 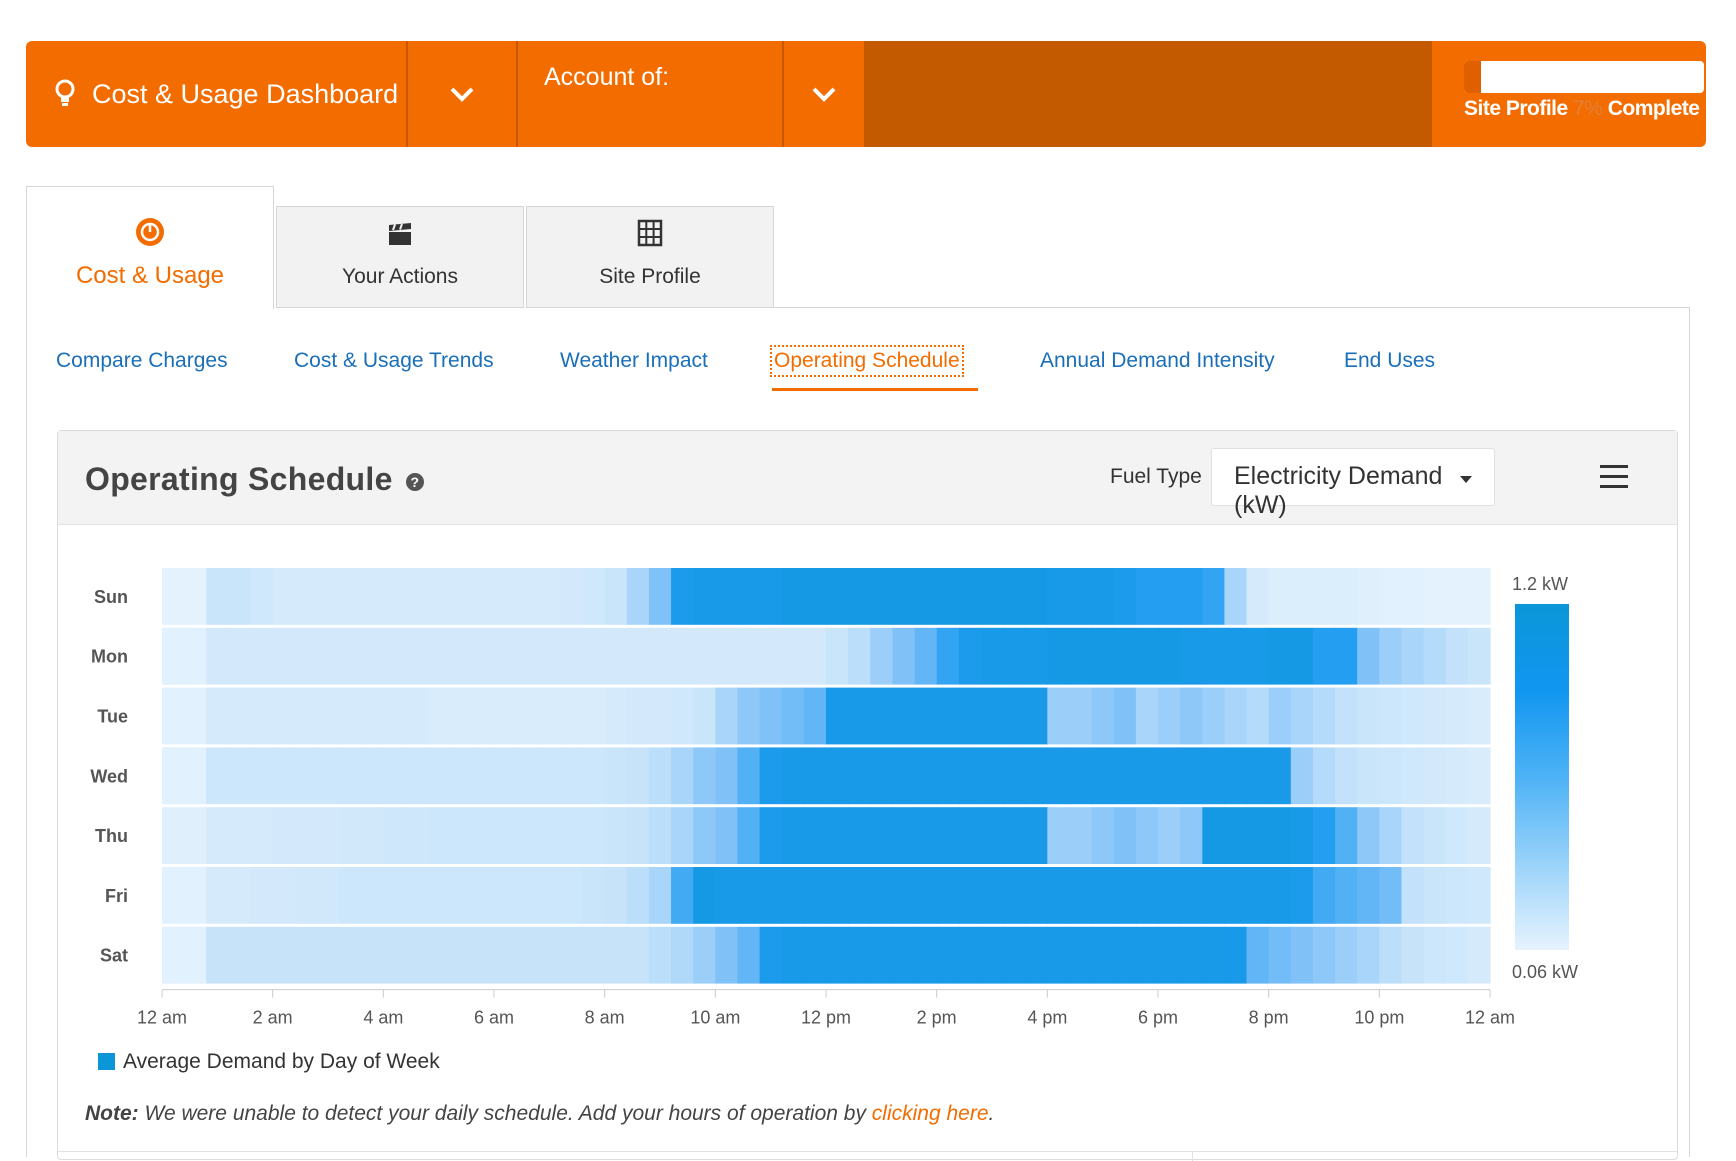 What do you see at coordinates (269, 1062) in the screenshot?
I see `chart-legend: Average Demand by Day of Week` at bounding box center [269, 1062].